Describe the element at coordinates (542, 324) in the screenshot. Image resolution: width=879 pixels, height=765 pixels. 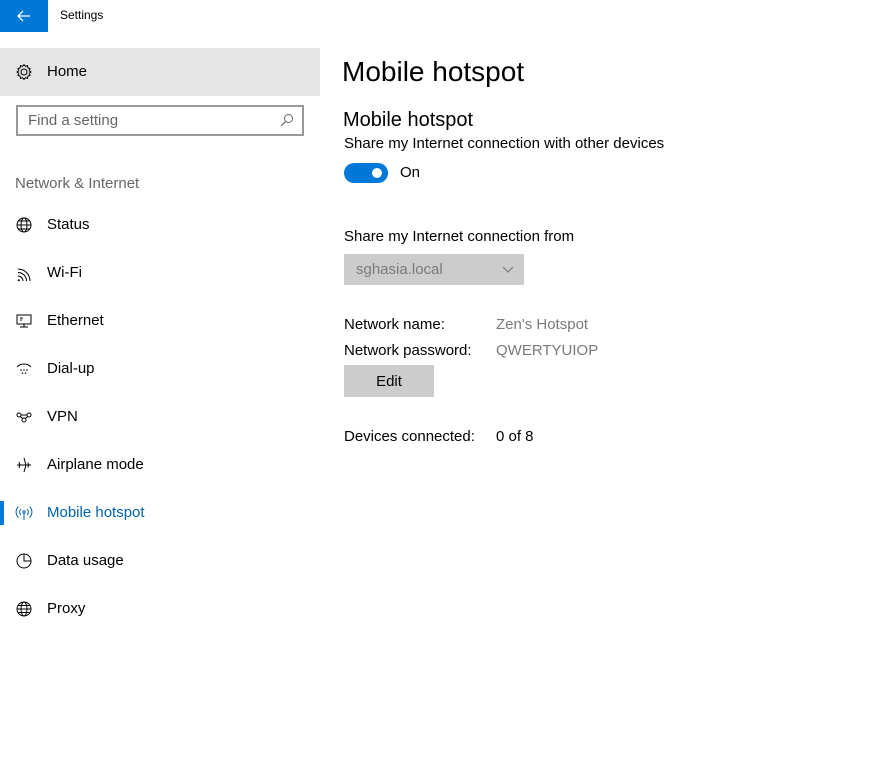
I see `network-name-value: Zen's Hotspot` at that location.